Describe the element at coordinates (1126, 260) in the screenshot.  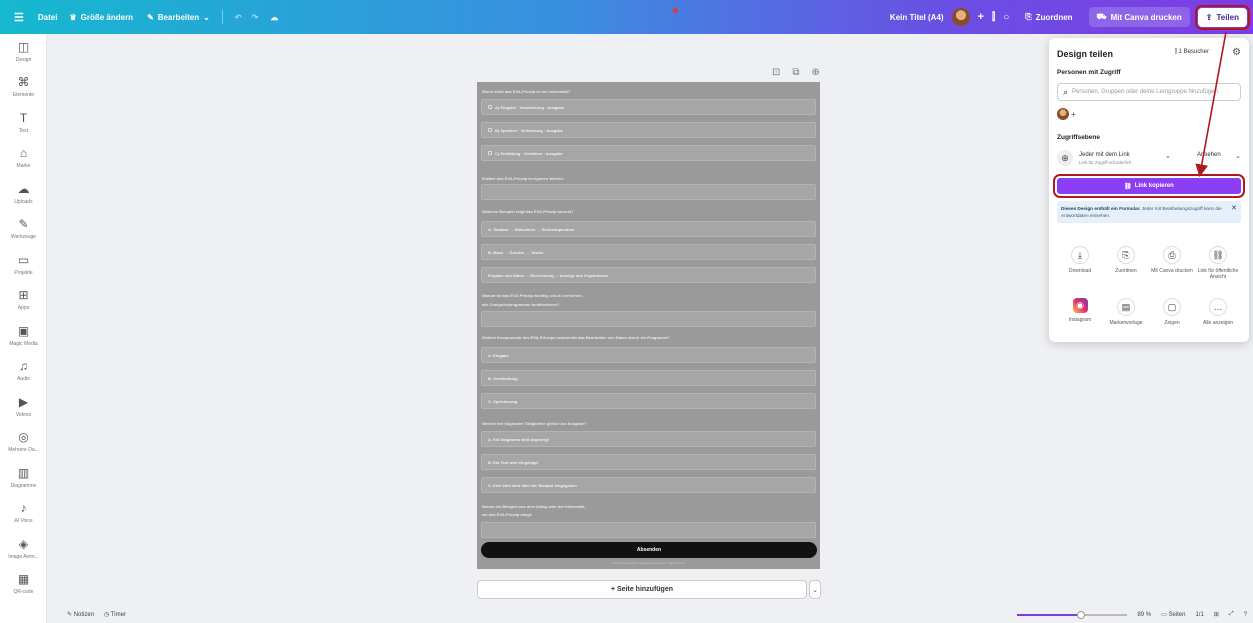
I see `share-action-assign: ⎘ Zuordnen` at that location.